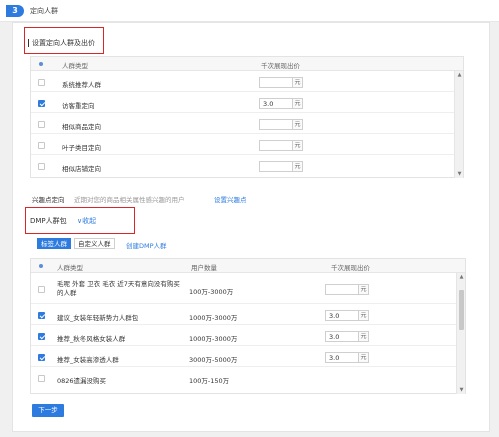 This screenshot has height=437, width=499. Describe the element at coordinates (94, 243) in the screenshot. I see `tab-custom-audience: 自定义人群` at that location.